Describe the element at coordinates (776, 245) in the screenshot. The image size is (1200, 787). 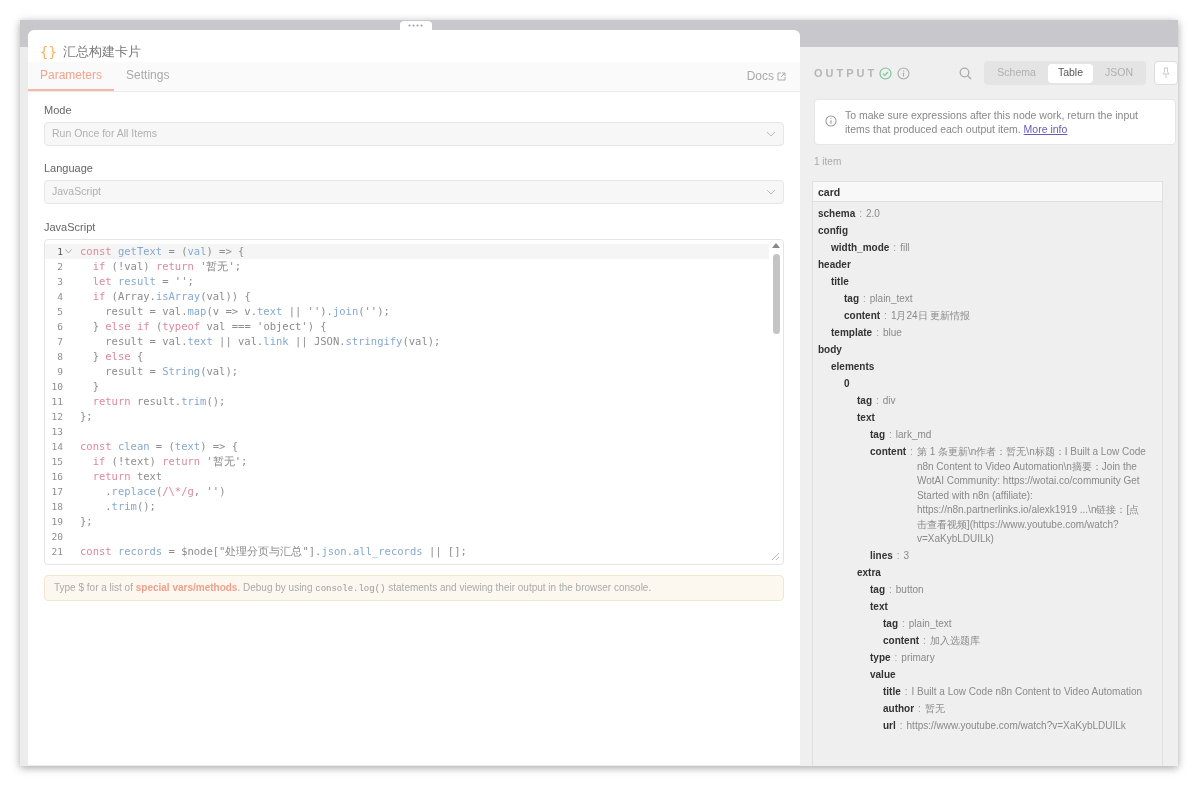
I see `scroll-up-icon` at that location.